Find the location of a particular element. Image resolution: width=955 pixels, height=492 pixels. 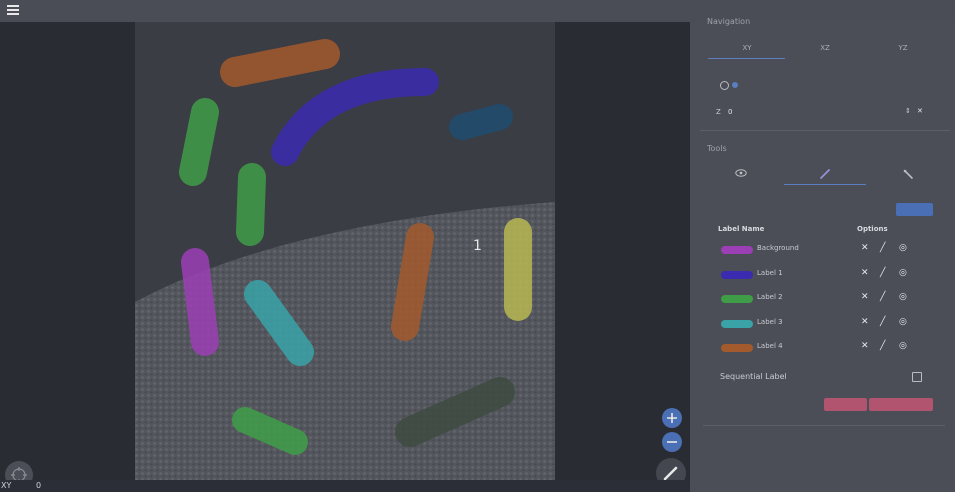

stroke-label-3-b is located at coordinates (279, 323).